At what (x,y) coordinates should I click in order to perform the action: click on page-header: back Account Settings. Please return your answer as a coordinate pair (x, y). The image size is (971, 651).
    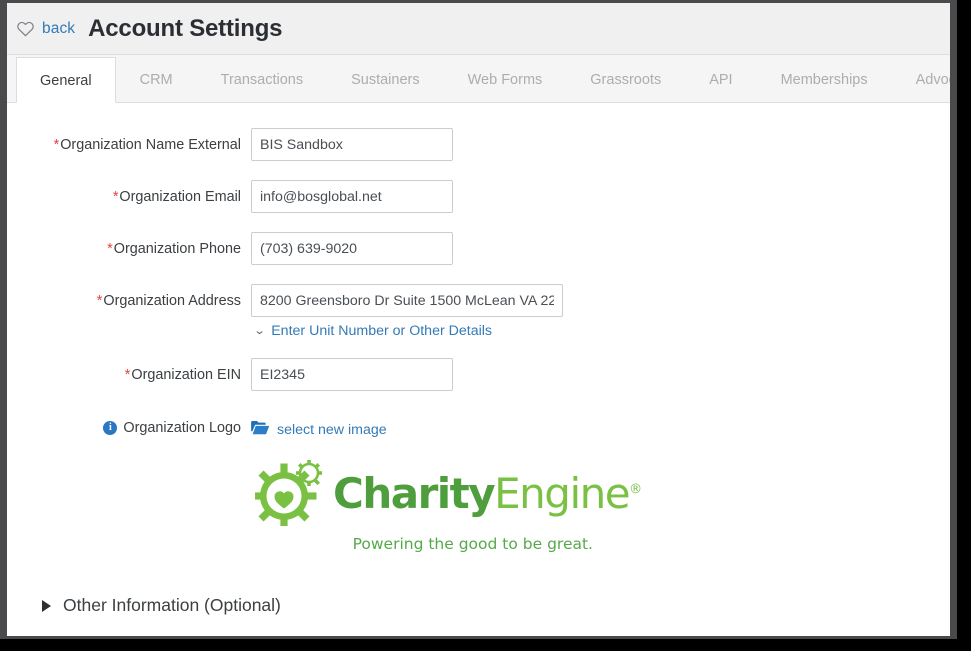
    Looking at the image, I should click on (478, 29).